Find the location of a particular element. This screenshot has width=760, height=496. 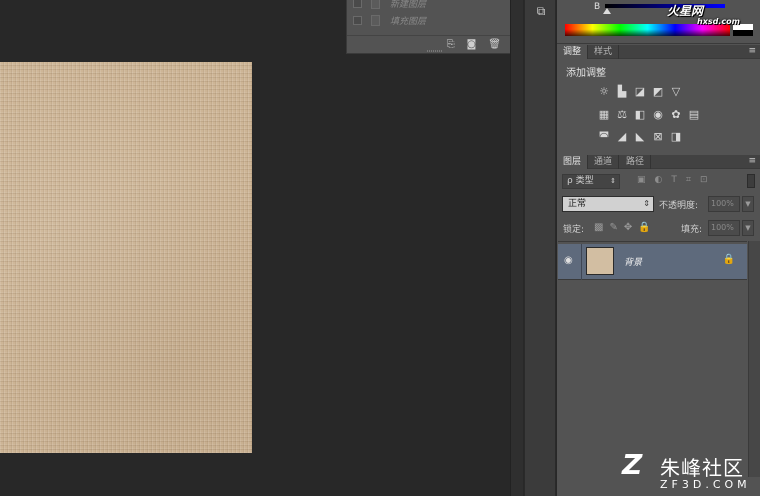

lock-icon: 🔒 is located at coordinates (728, 259).